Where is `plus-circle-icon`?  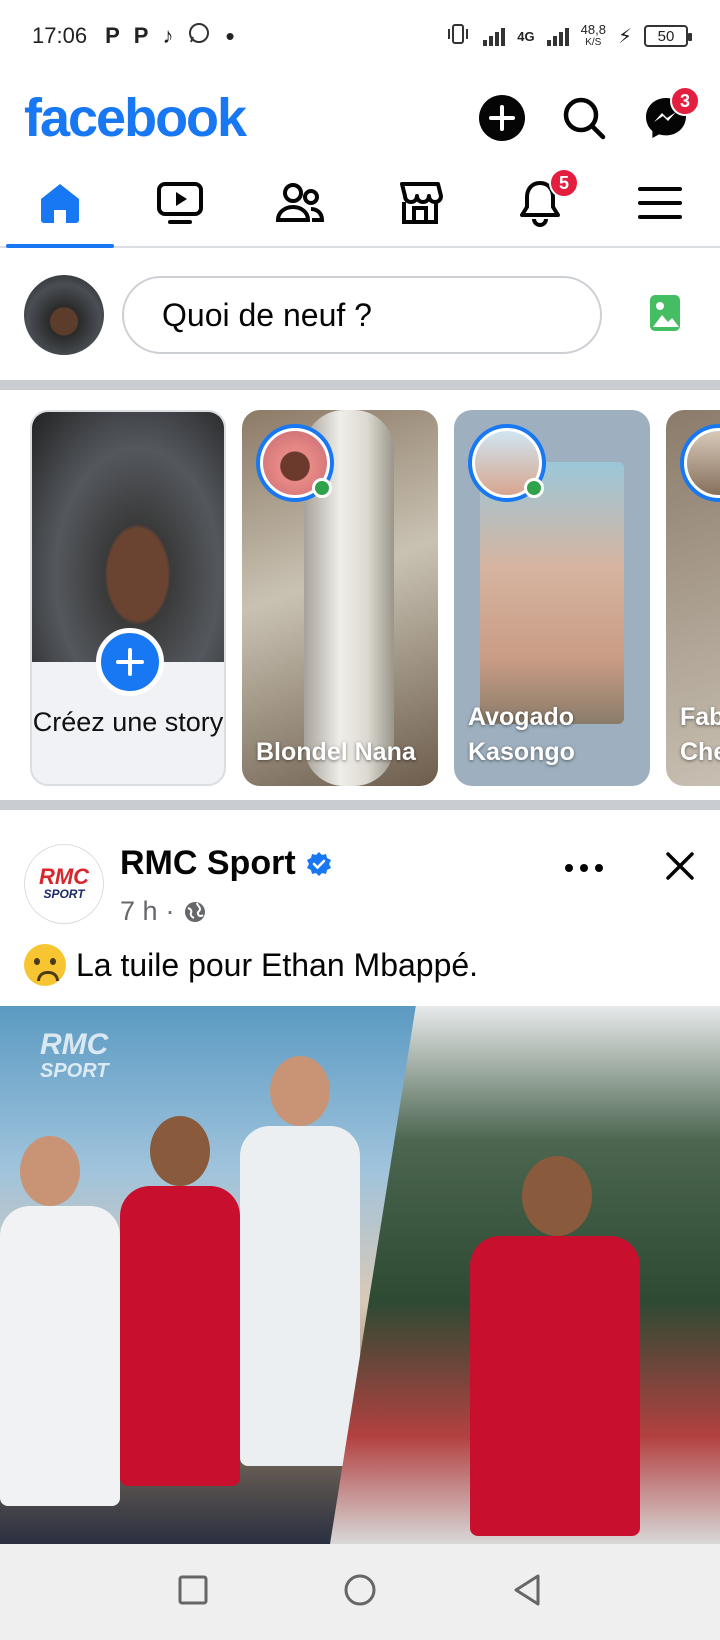
plus-circle-icon is located at coordinates (502, 118).